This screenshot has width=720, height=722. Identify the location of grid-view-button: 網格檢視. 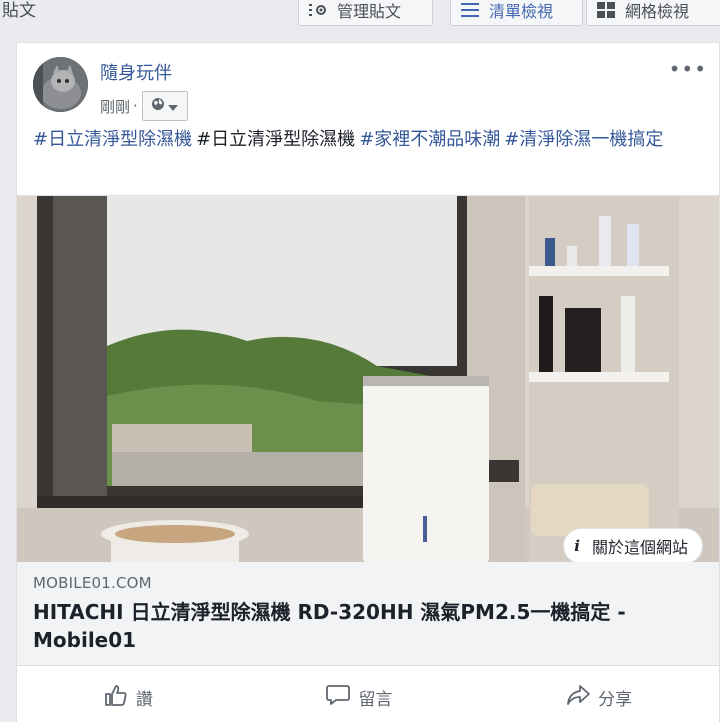
(653, 13).